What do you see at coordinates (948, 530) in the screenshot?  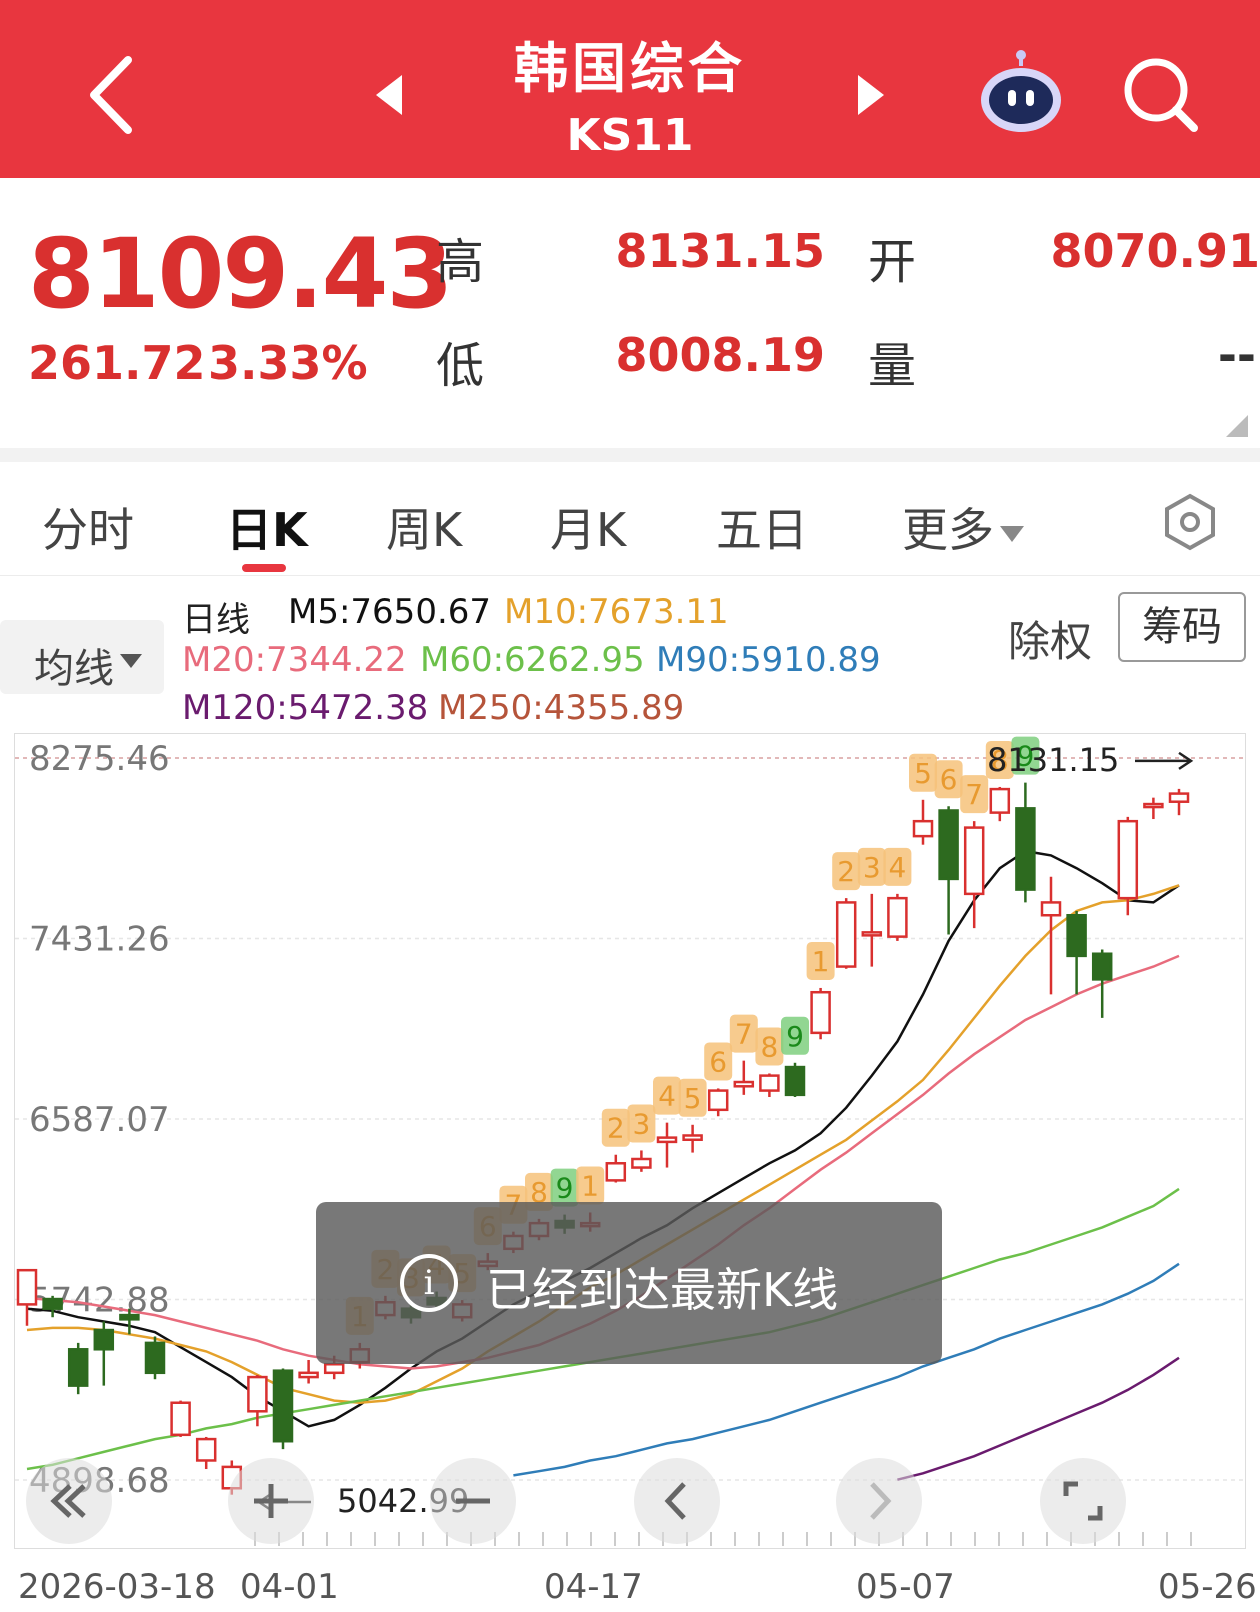 I see `tab-more-label: 更多` at bounding box center [948, 530].